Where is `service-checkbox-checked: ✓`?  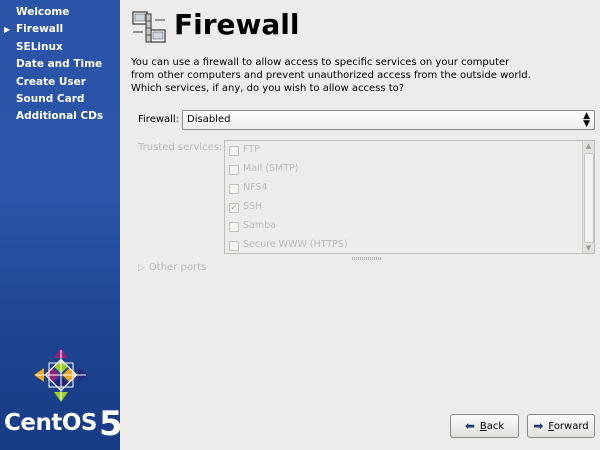 service-checkbox-checked: ✓ is located at coordinates (234, 208).